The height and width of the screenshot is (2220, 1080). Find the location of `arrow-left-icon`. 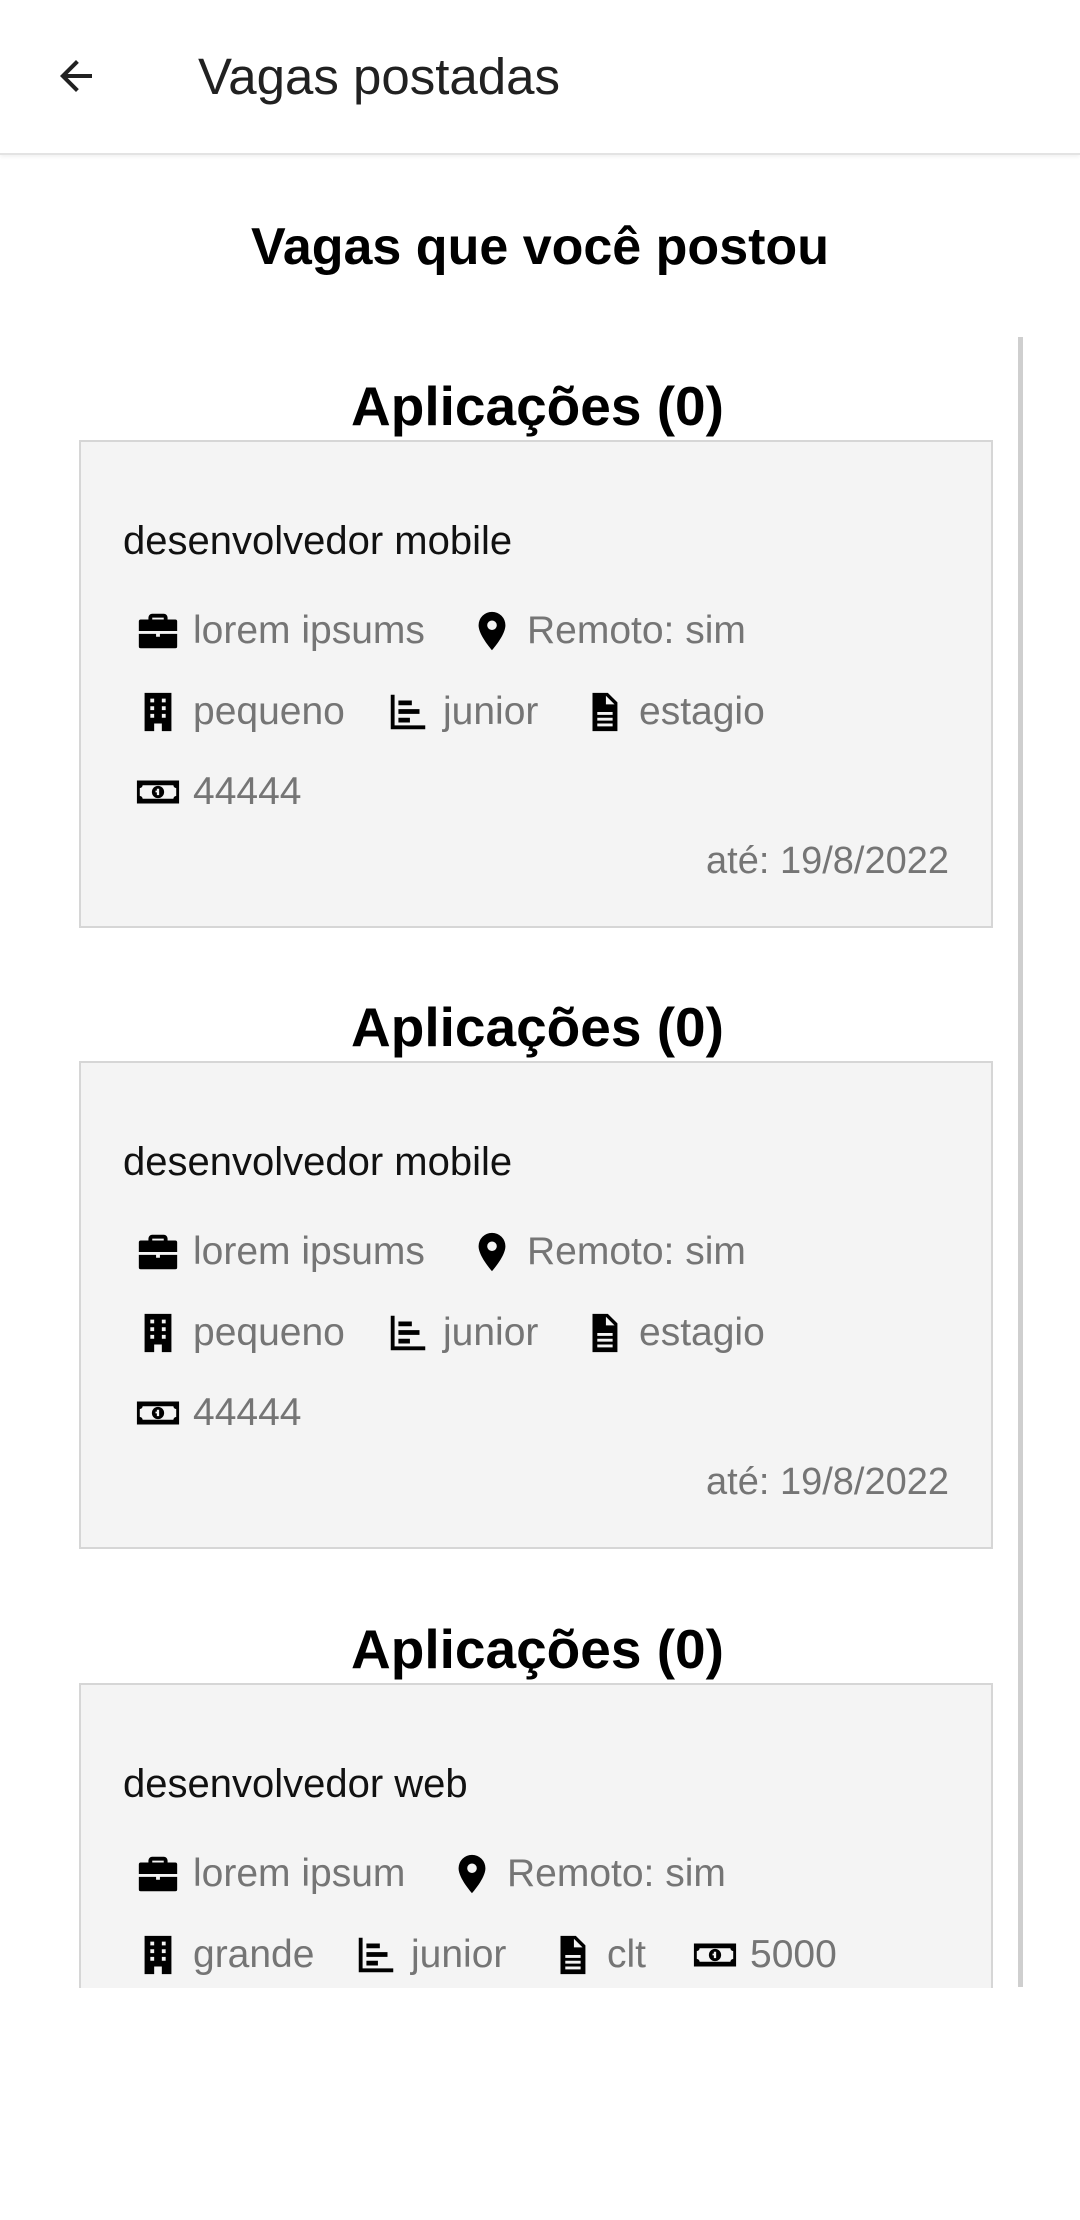

arrow-left-icon is located at coordinates (76, 76).